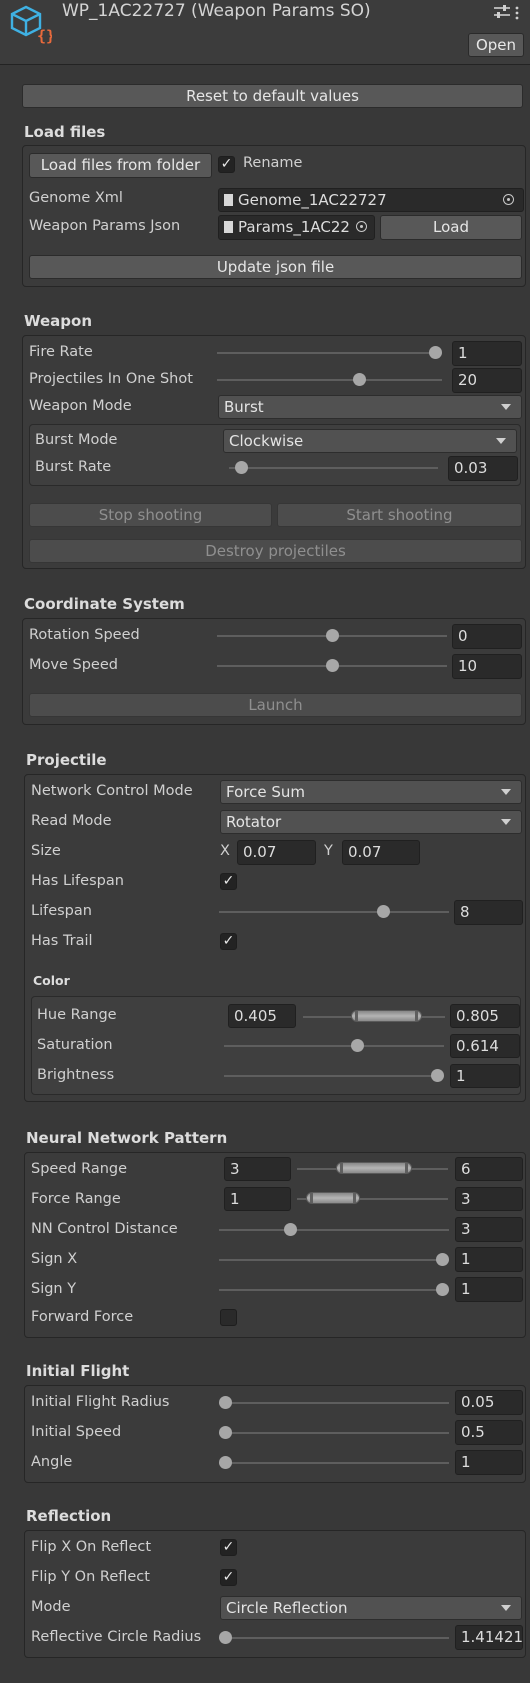  What do you see at coordinates (334, 1463) in the screenshot?
I see `angle-slider-track` at bounding box center [334, 1463].